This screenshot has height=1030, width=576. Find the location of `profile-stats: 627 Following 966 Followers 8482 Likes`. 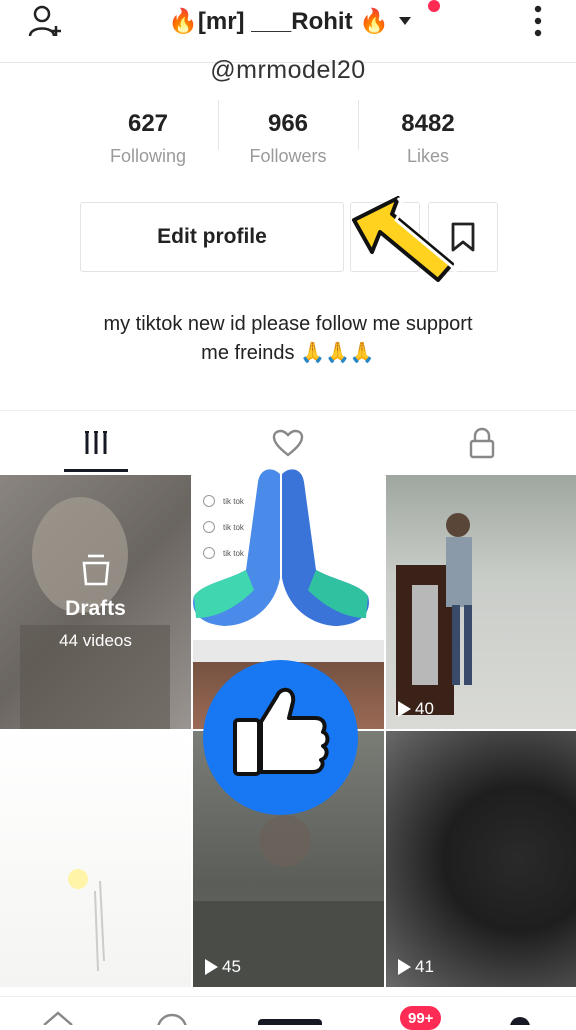

profile-stats: 627 Following 966 Followers 8482 Likes is located at coordinates (288, 145).